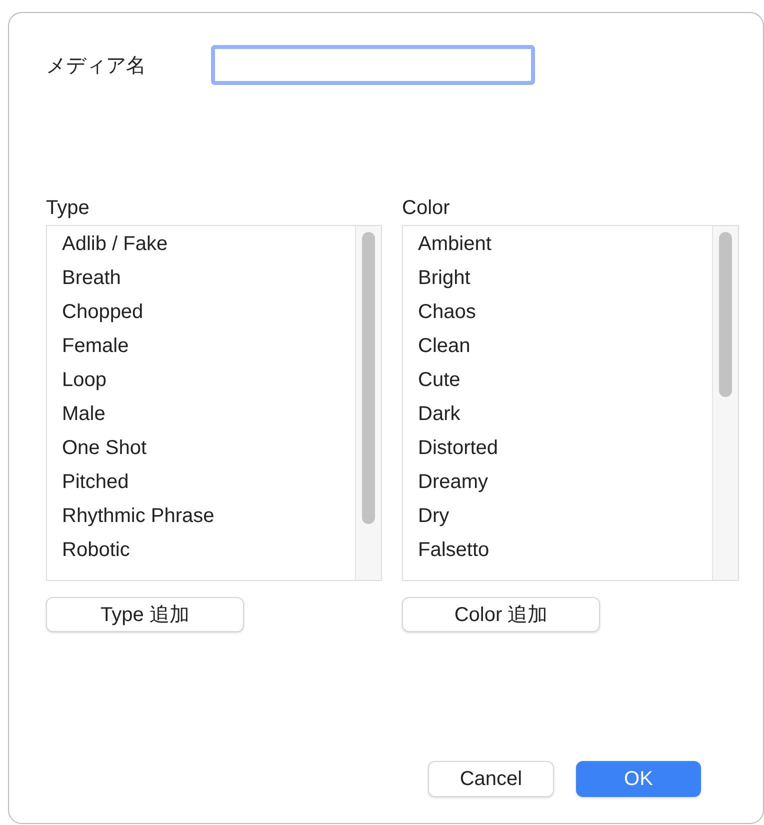  I want to click on list-item: Clean, so click(565, 348).